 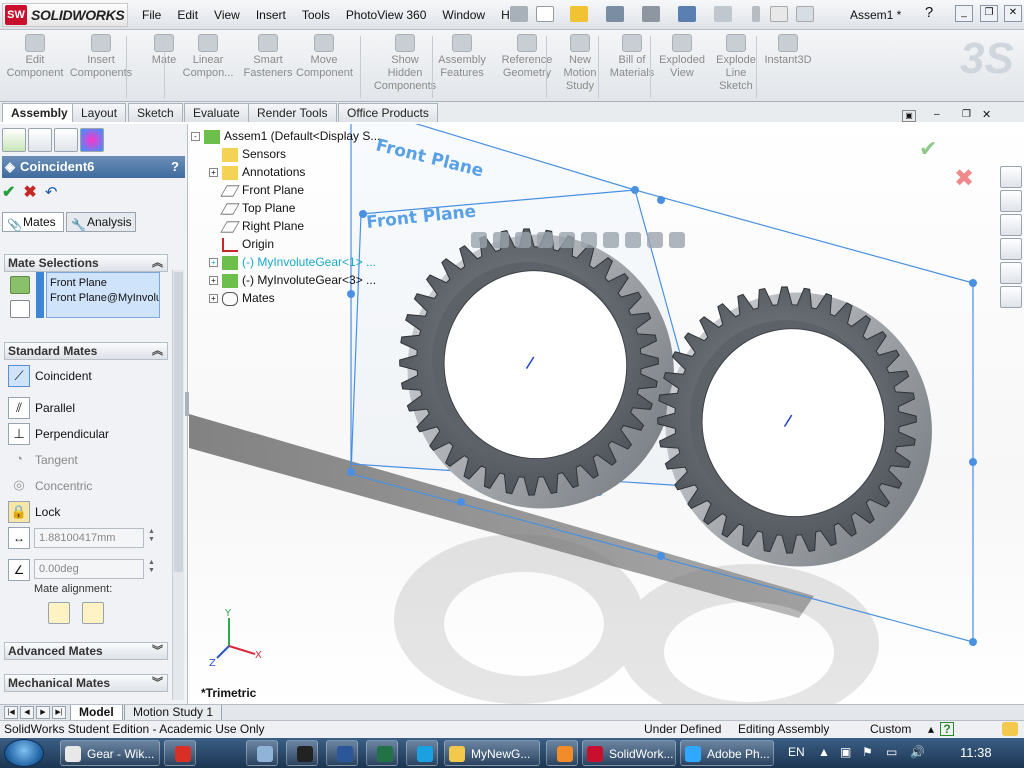 What do you see at coordinates (929, 13) in the screenshot?
I see `help-button: ?` at bounding box center [929, 13].